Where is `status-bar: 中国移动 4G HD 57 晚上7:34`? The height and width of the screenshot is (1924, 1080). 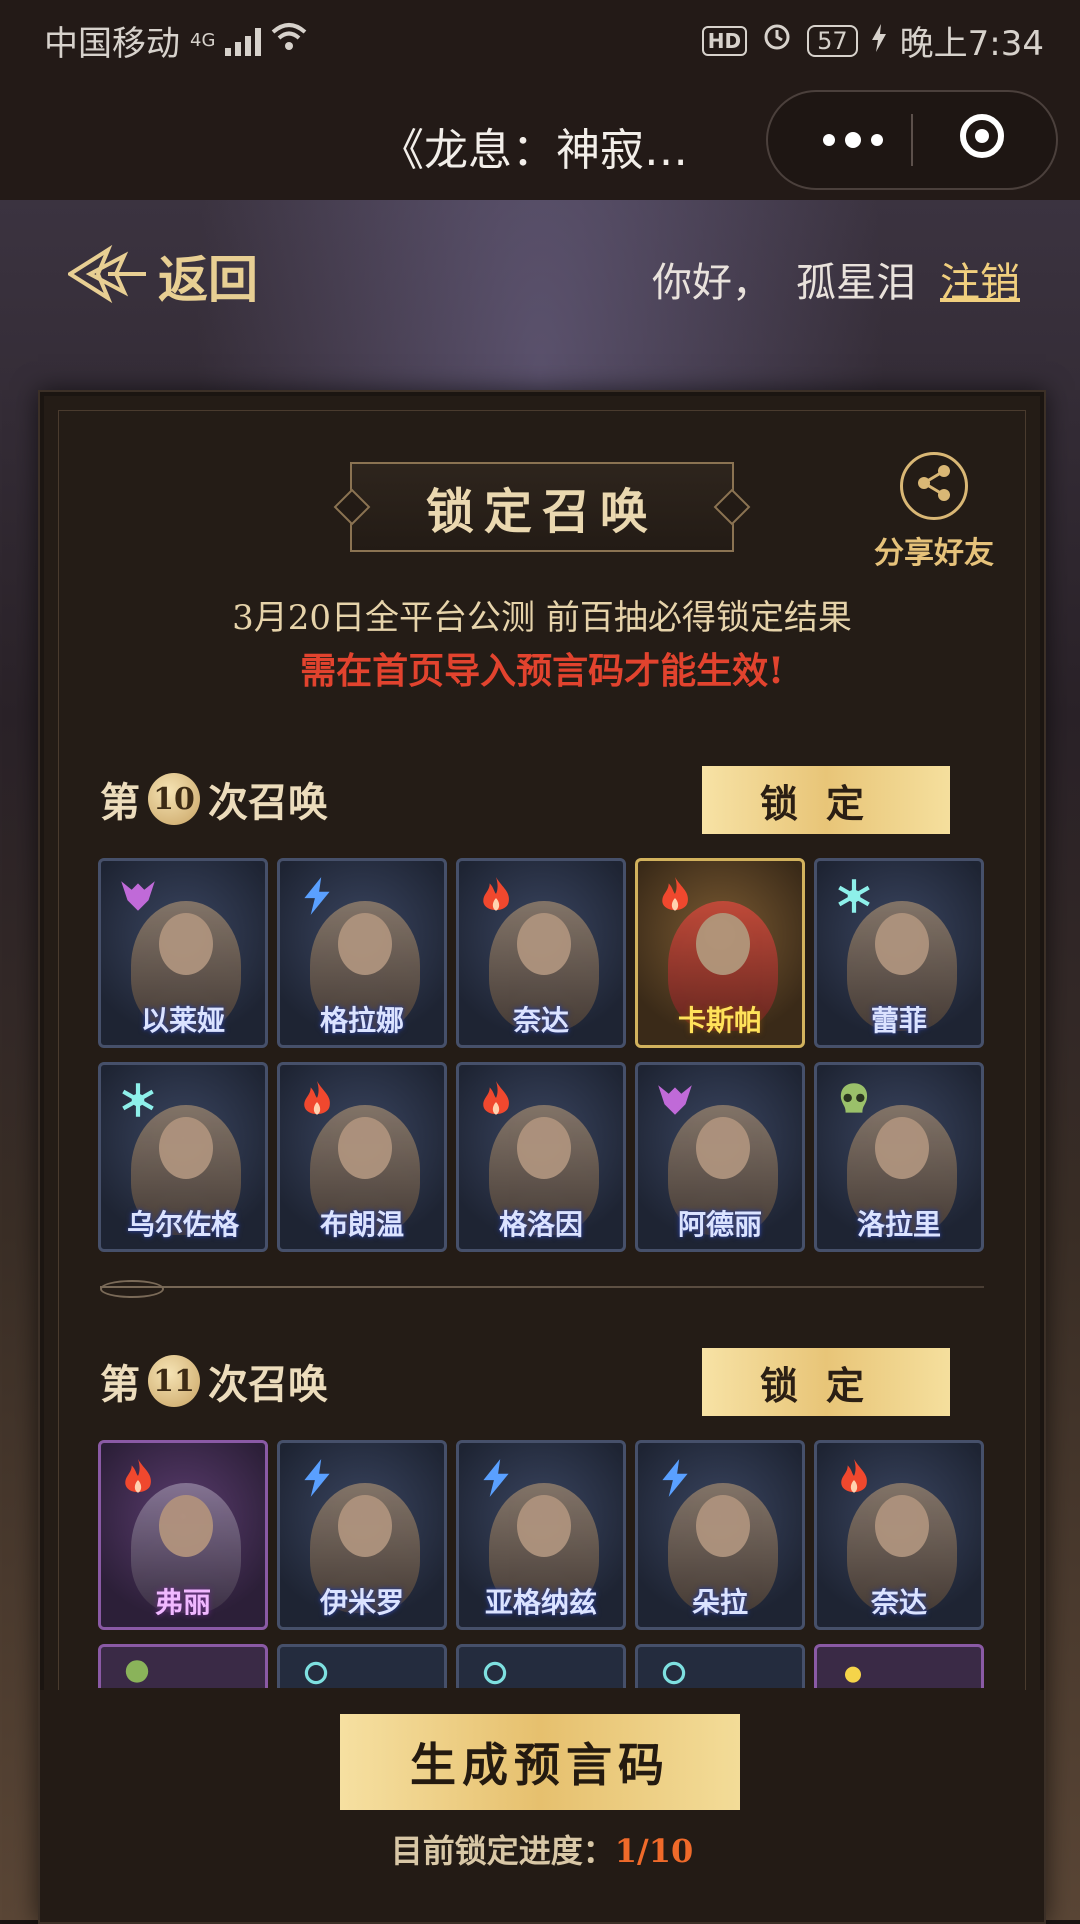 status-bar: 中国移动 4G HD 57 晚上7:34 is located at coordinates (540, 39).